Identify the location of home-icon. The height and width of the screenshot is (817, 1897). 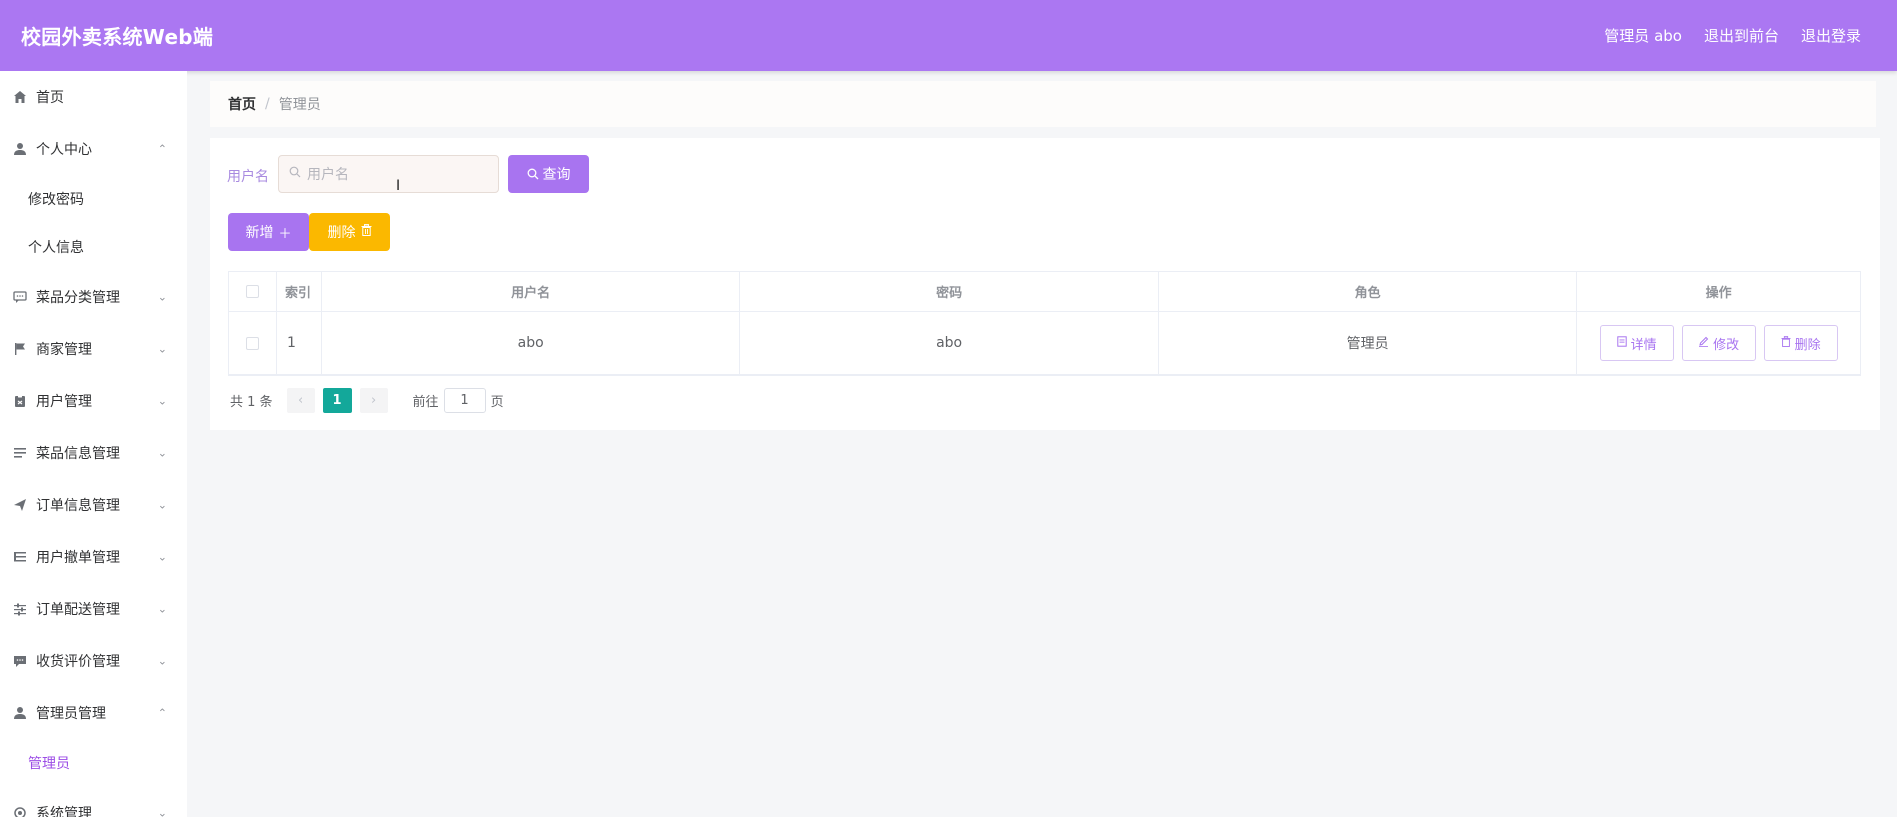
(20, 97).